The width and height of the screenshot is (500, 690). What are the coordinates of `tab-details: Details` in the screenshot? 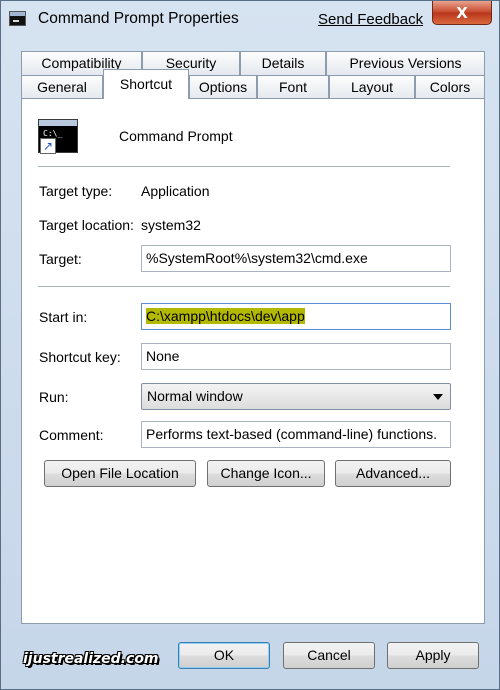 It's located at (283, 63).